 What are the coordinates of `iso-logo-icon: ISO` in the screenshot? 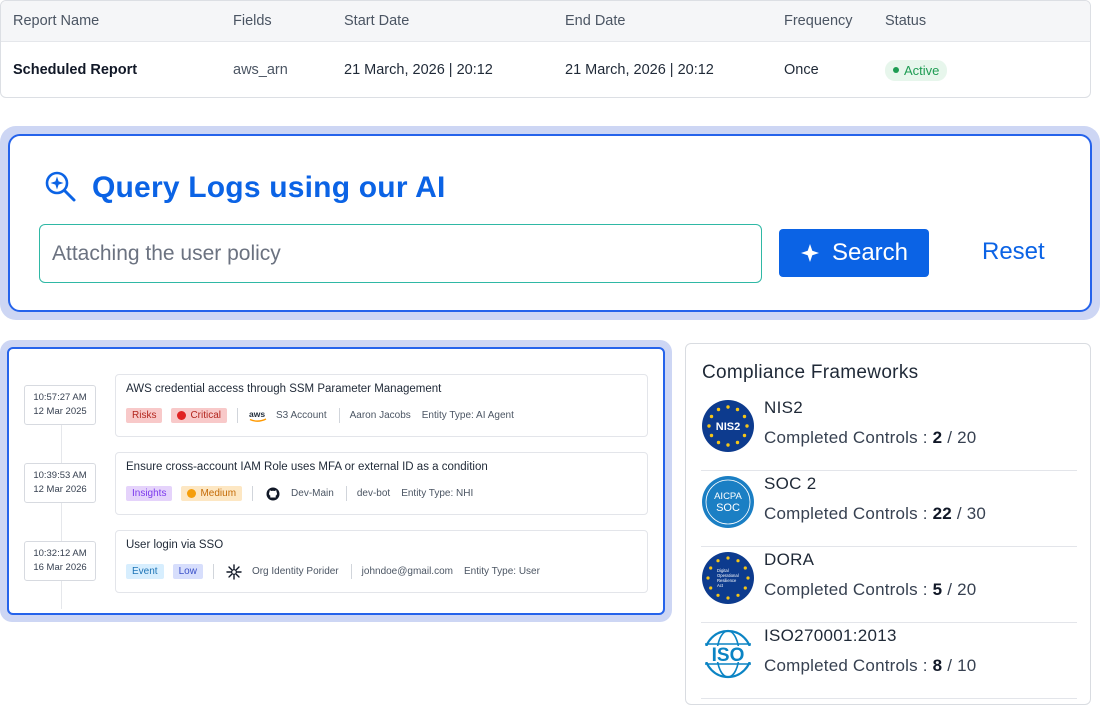 It's located at (728, 654).